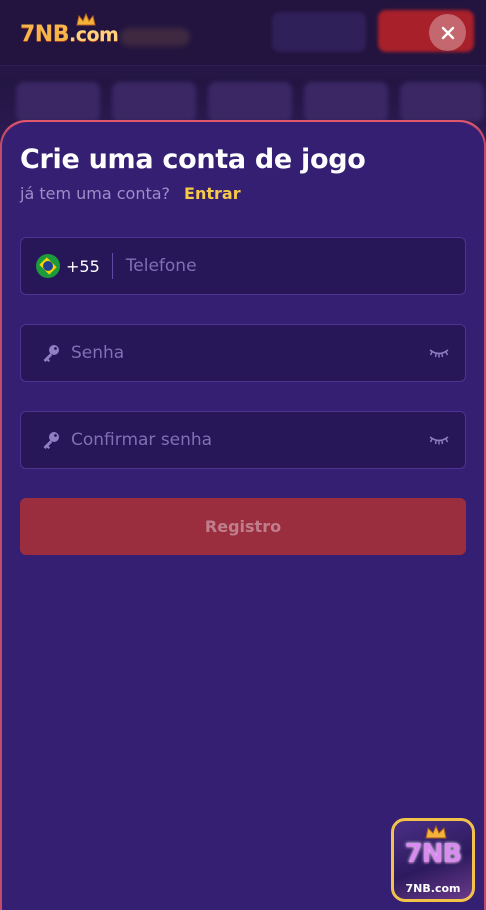  What do you see at coordinates (243, 266) in the screenshot?
I see `phone-field: +55 Telefone` at bounding box center [243, 266].